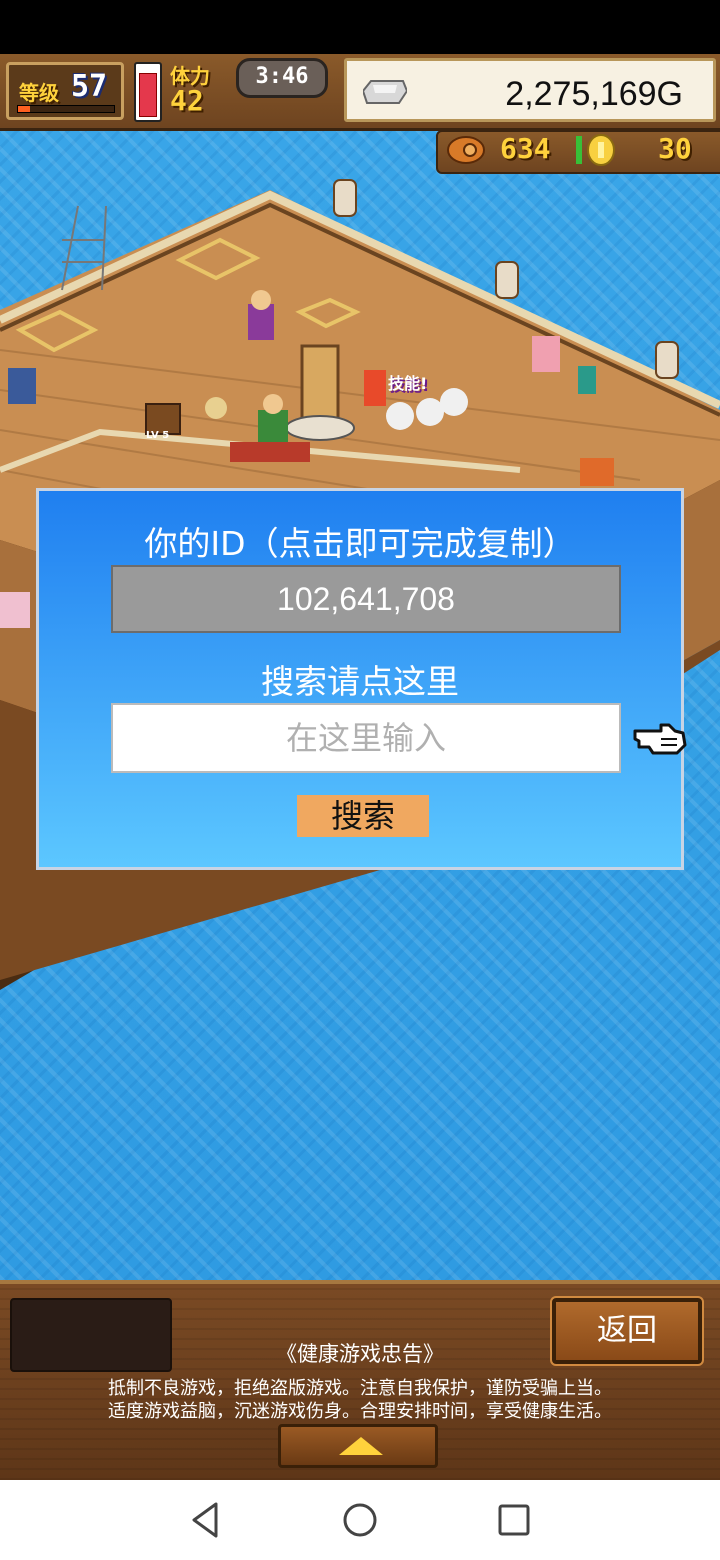  What do you see at coordinates (366, 599) in the screenshot?
I see `player-id-field: 102,641,708` at bounding box center [366, 599].